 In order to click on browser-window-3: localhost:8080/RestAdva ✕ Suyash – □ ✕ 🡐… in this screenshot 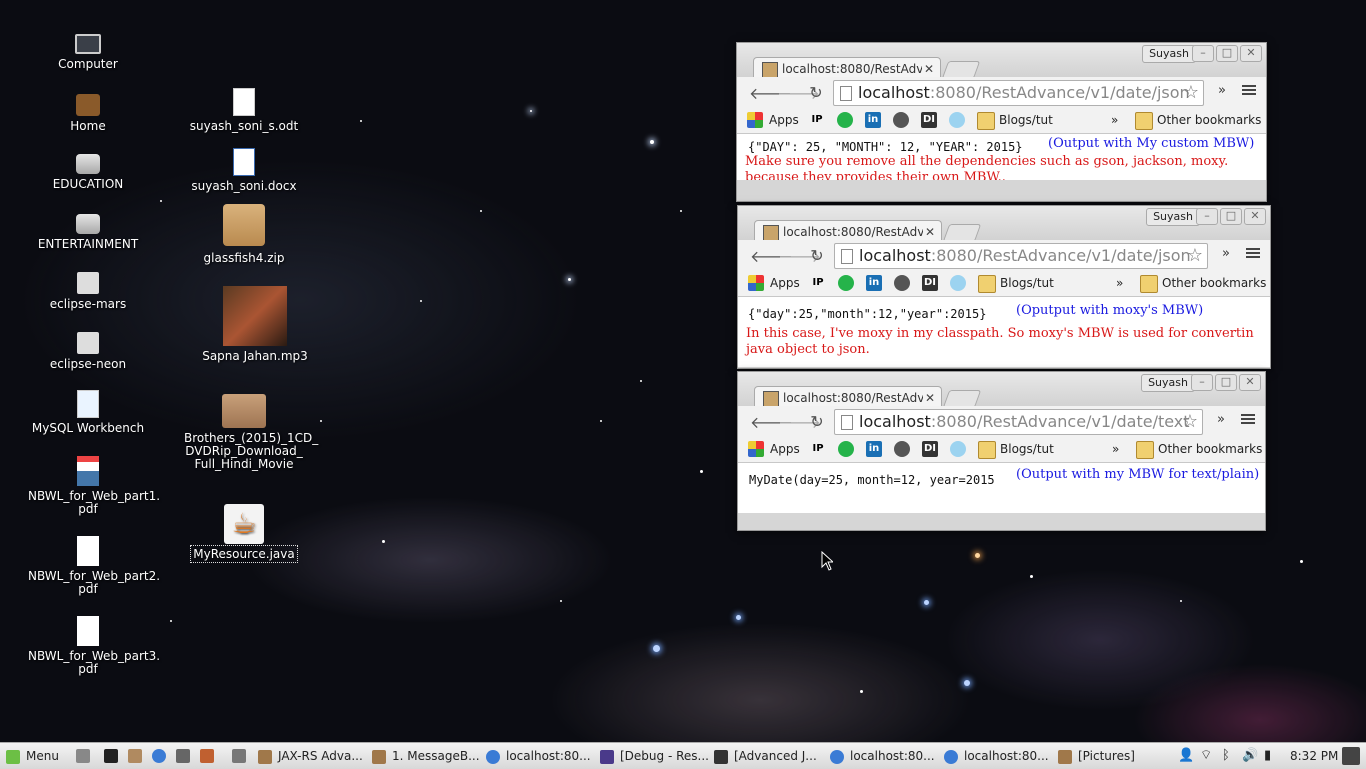, I will do `click(1001, 451)`.